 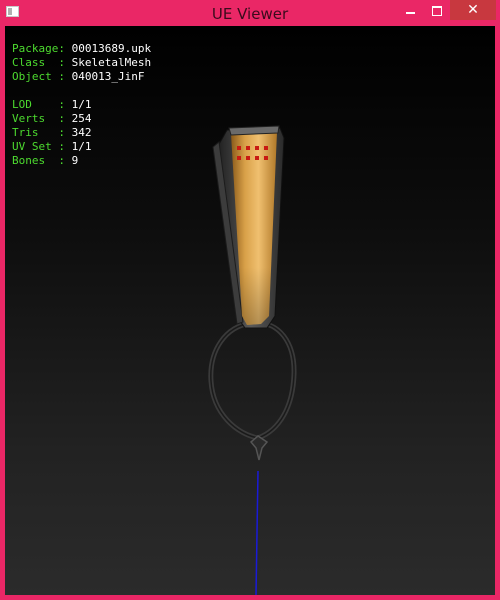 I want to click on bones-label: Bones :, so click(x=38, y=160).